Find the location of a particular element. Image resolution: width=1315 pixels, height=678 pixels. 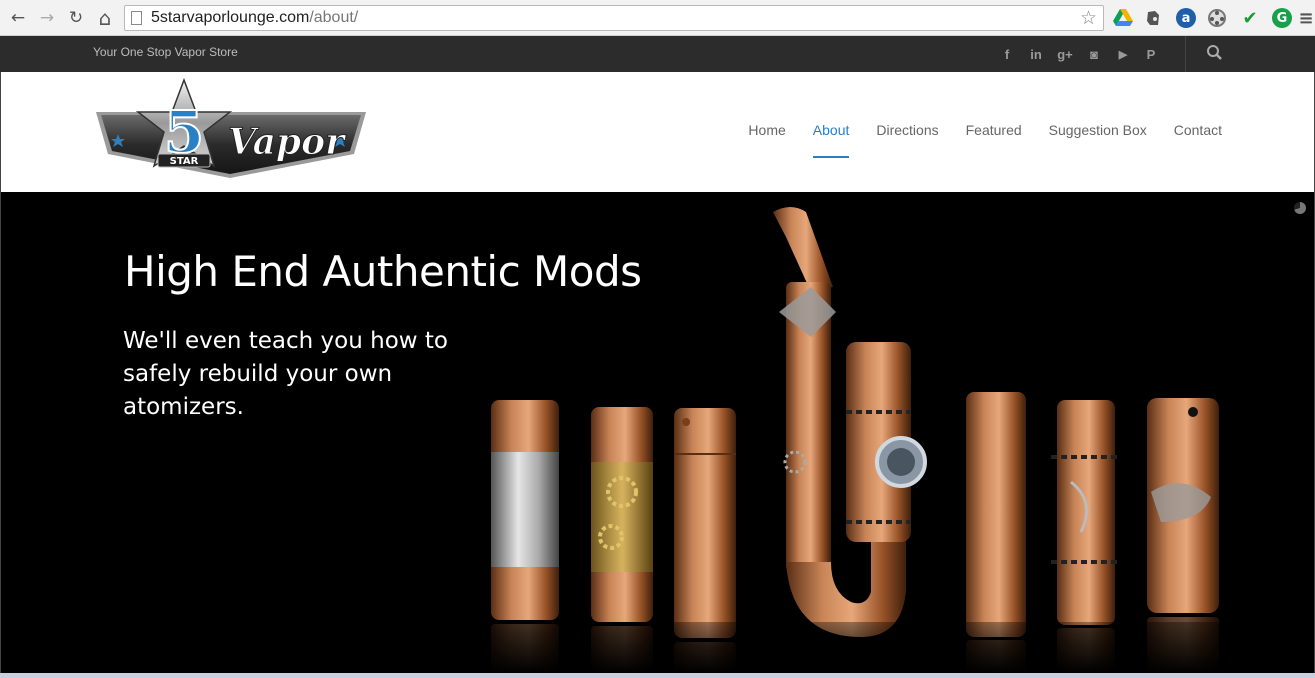

nav-featured: Featured is located at coordinates (994, 130).